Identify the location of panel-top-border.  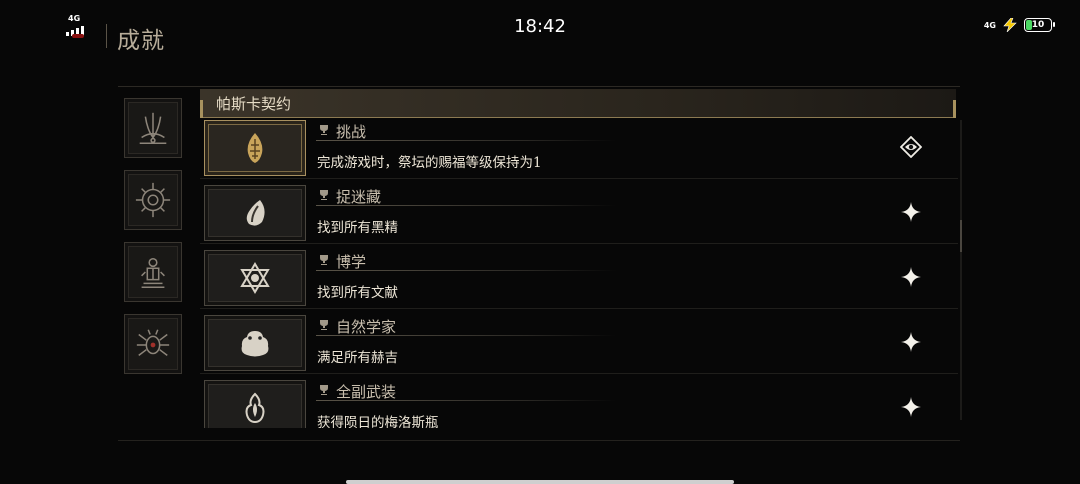
(539, 86).